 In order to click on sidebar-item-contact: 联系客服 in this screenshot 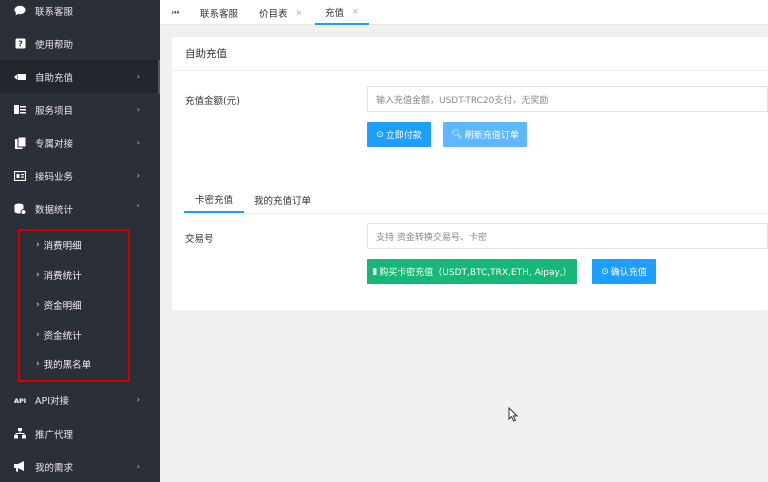, I will do `click(80, 13)`.